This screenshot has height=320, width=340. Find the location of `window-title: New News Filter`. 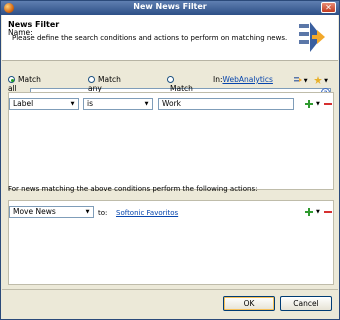

window-title: New News Filter is located at coordinates (170, 6).